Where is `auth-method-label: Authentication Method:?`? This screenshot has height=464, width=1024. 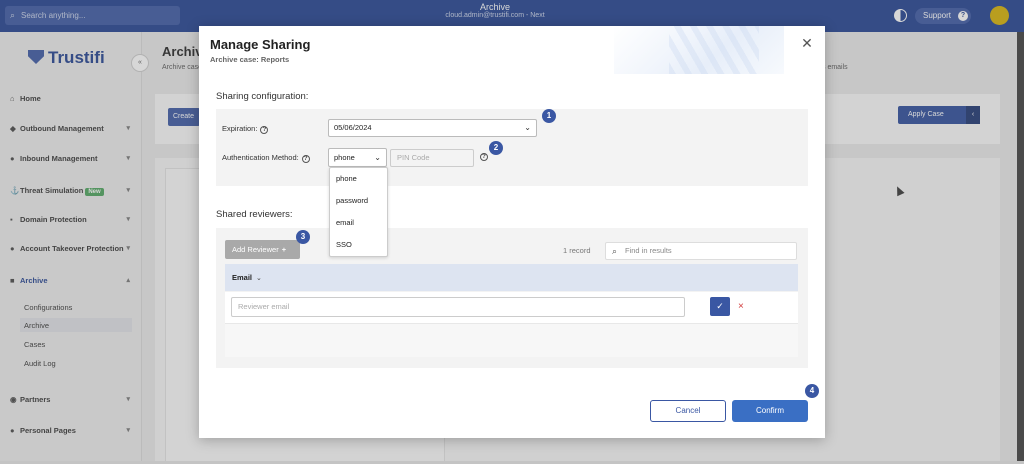
auth-method-label: Authentication Method:? is located at coordinates (266, 158).